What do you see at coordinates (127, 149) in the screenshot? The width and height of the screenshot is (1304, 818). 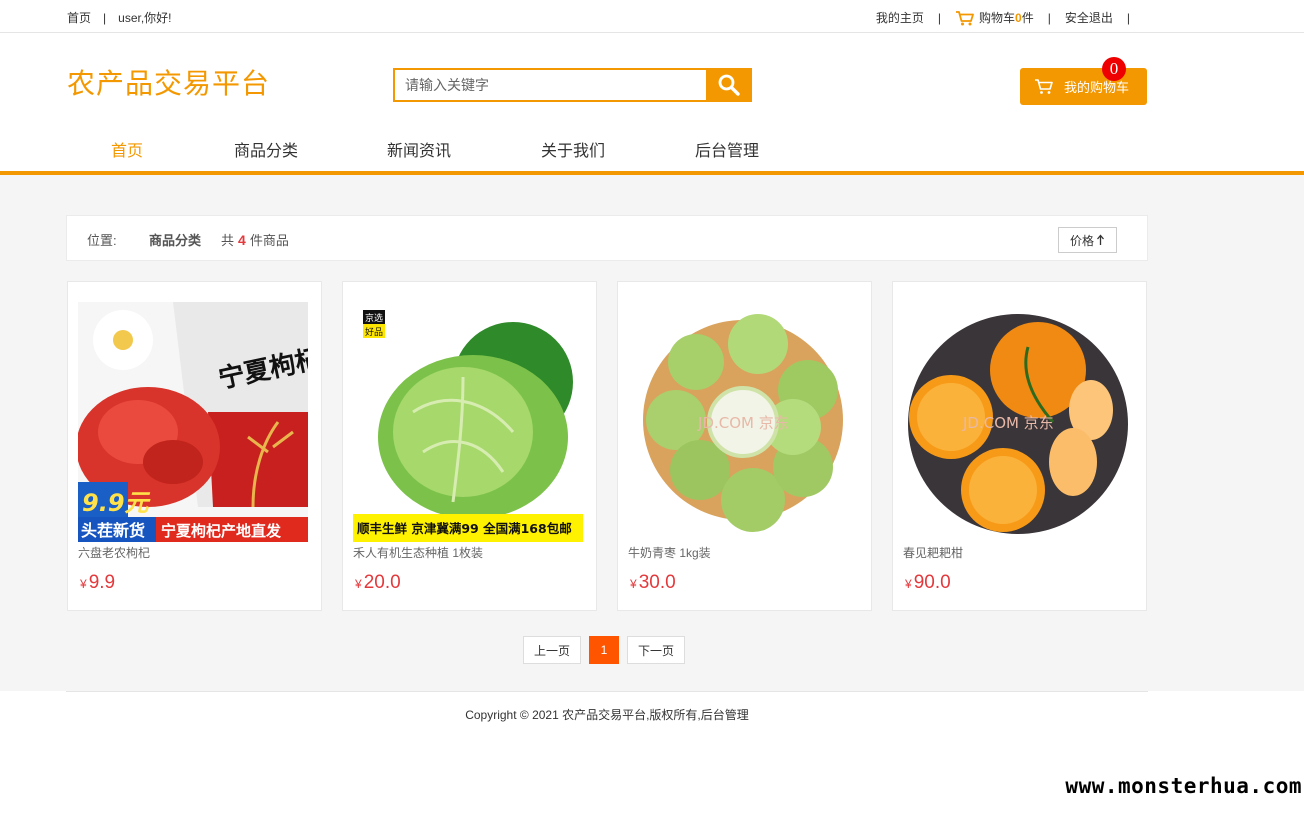 I see `nav-item-home: 首页` at bounding box center [127, 149].